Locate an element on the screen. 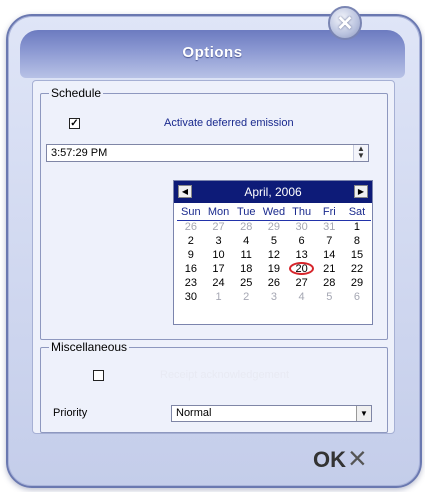 The width and height of the screenshot is (425, 492). receipt-ack-checkbox is located at coordinates (98, 375).